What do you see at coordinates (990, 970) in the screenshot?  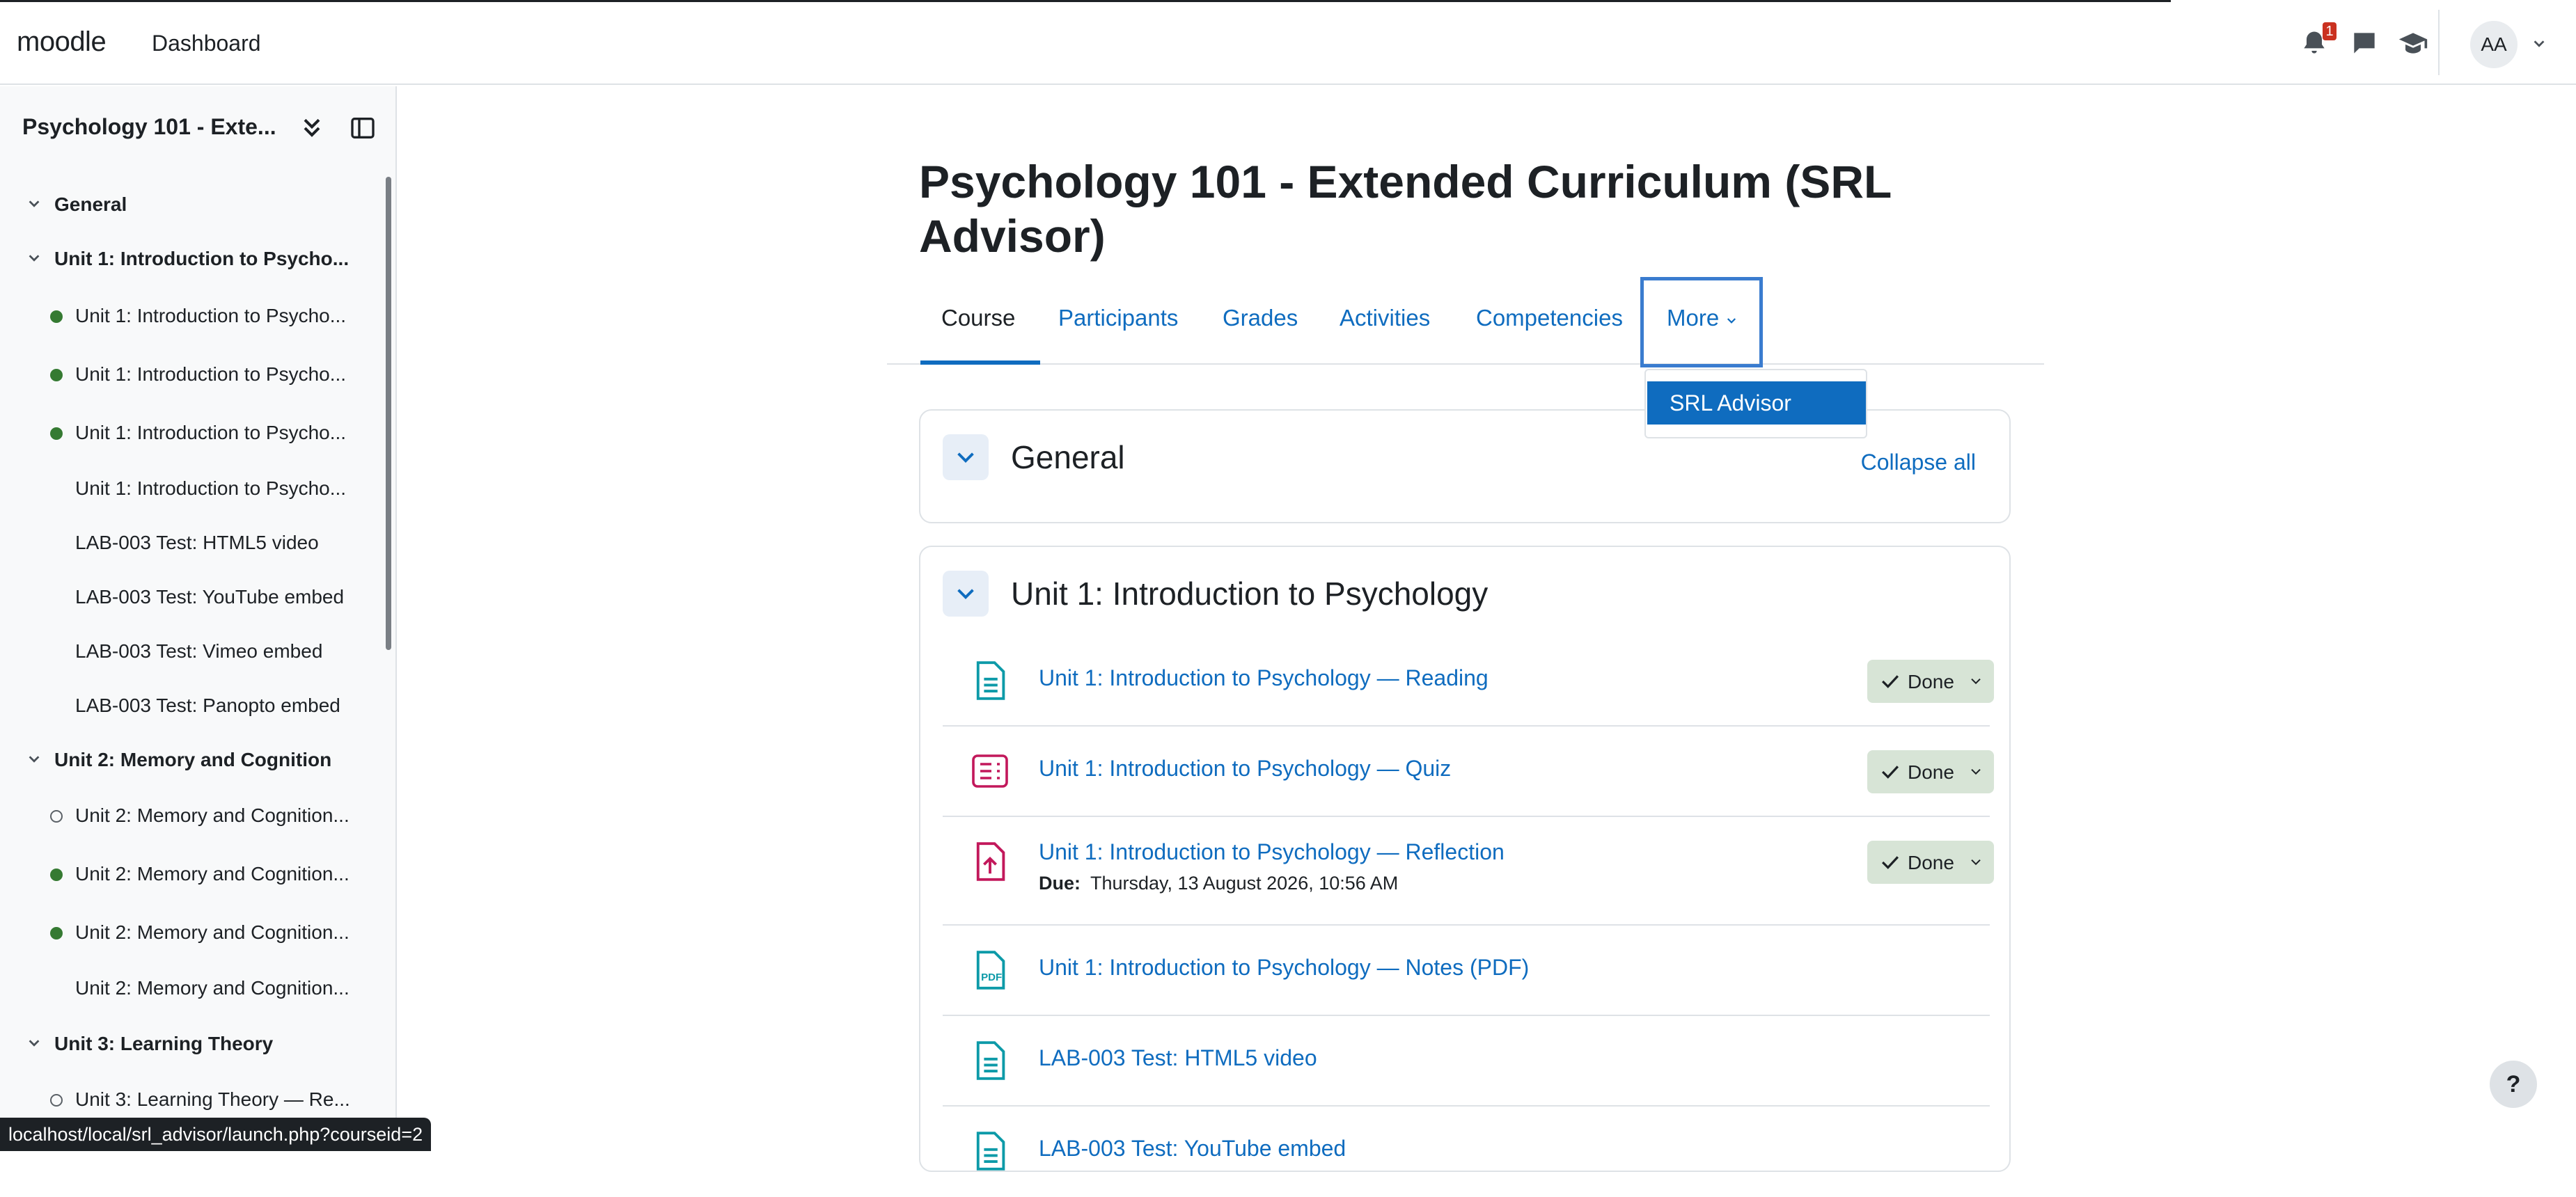 I see `pdf-icon: PDF` at bounding box center [990, 970].